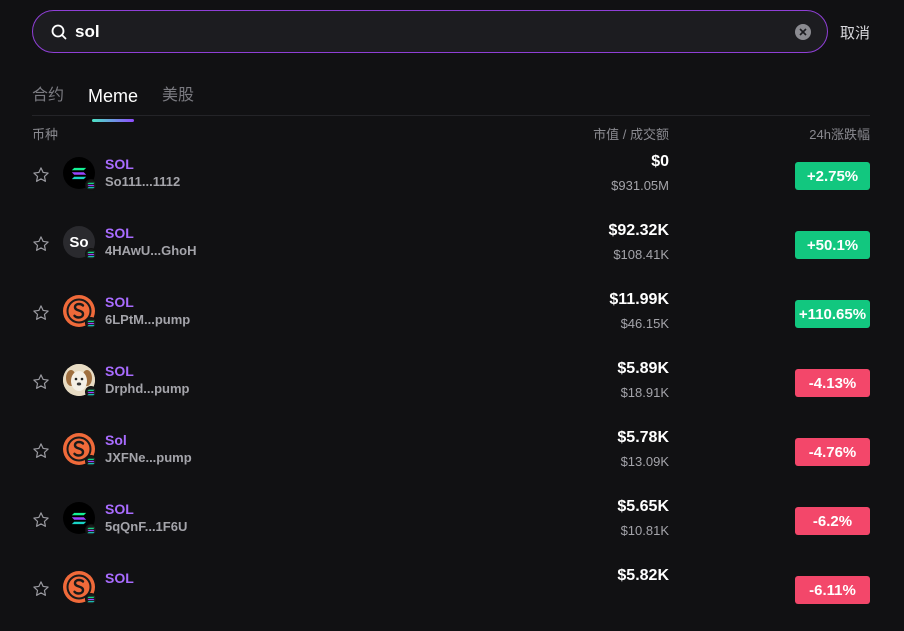 This screenshot has height=631, width=904. Describe the element at coordinates (639, 299) in the screenshot. I see `market-cap: $11.99K` at that location.